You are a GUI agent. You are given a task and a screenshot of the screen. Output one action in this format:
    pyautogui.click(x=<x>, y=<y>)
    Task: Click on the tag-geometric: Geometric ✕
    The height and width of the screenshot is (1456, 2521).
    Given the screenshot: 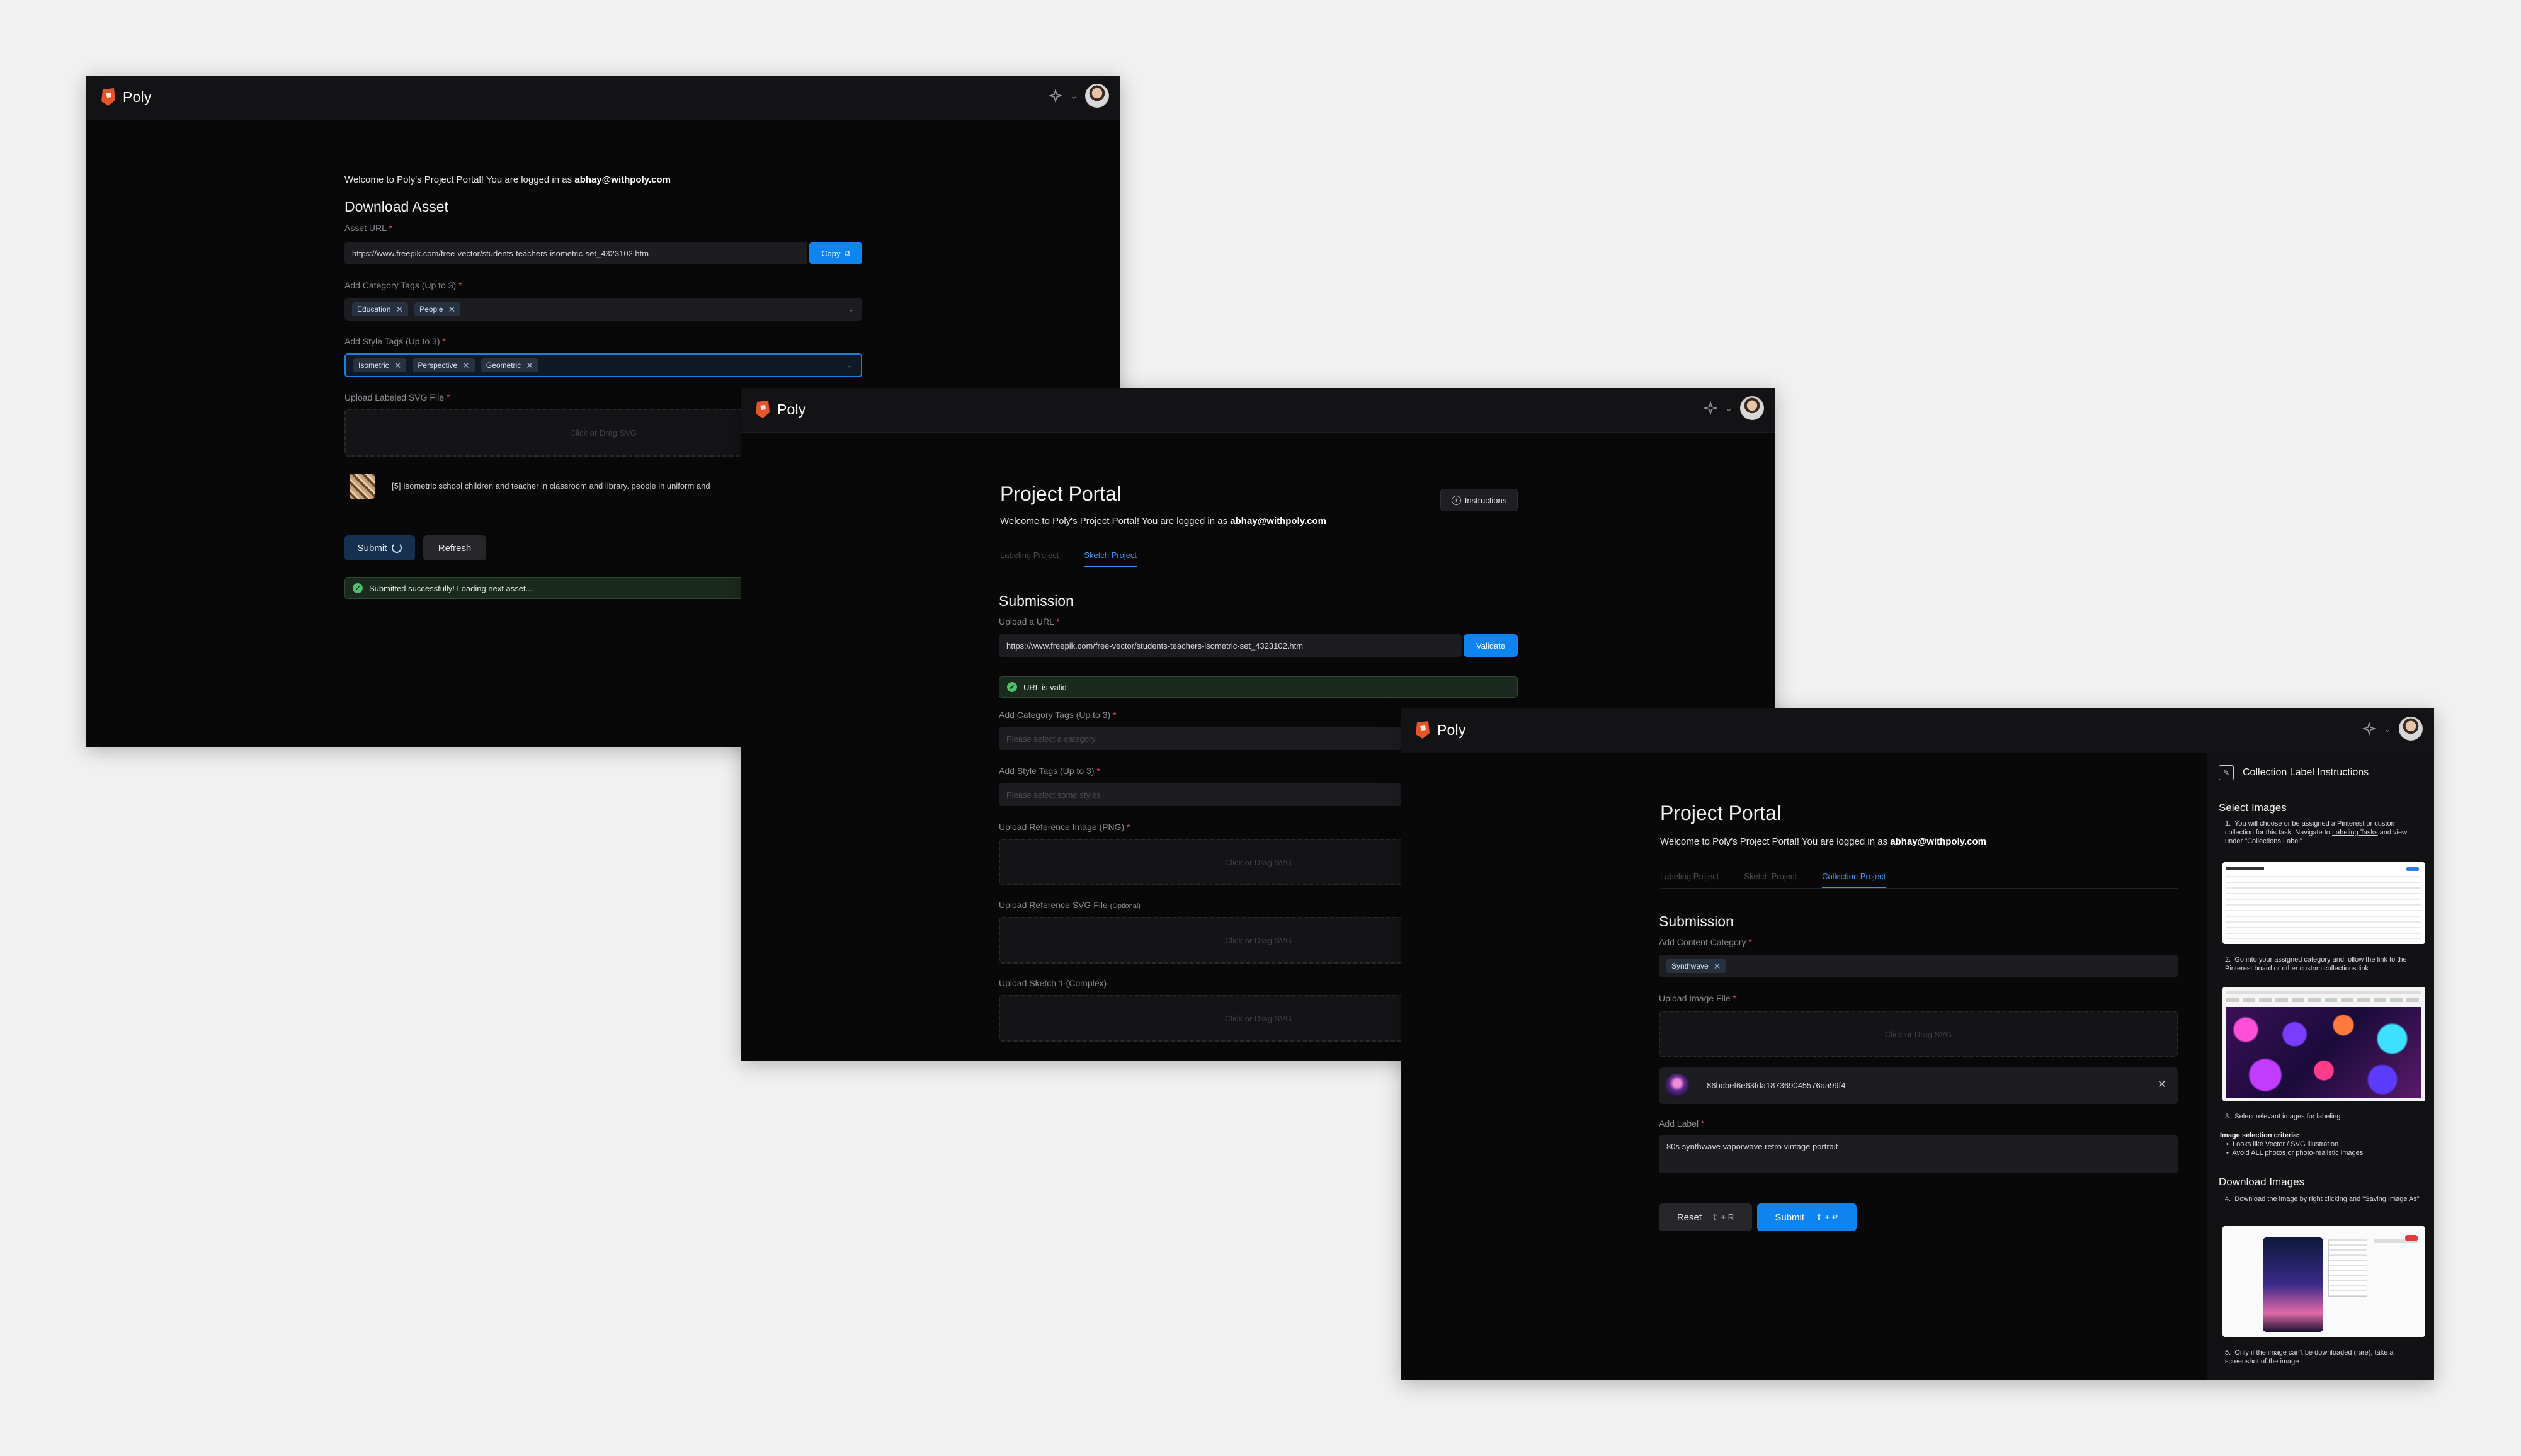 What is the action you would take?
    pyautogui.click(x=509, y=365)
    